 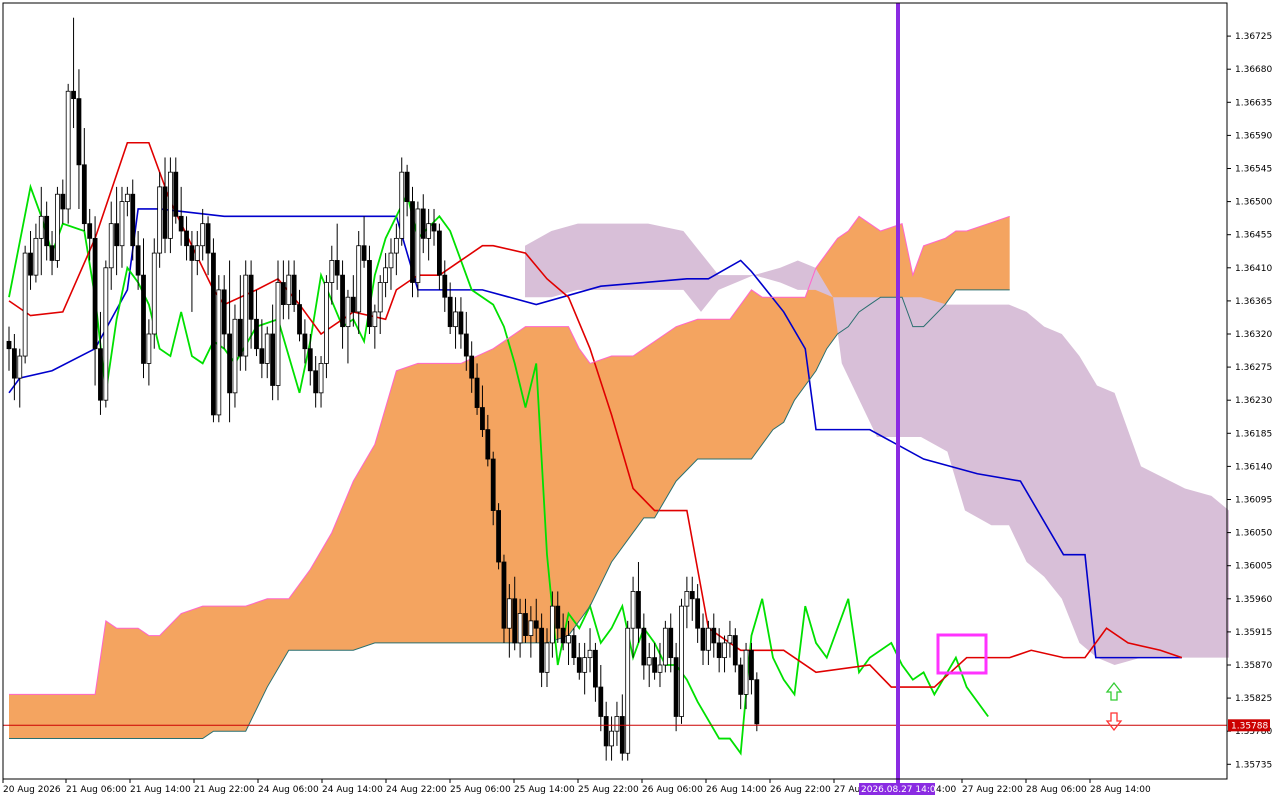 What do you see at coordinates (1253, 136) in the screenshot?
I see `y-tick-label: 1.36590` at bounding box center [1253, 136].